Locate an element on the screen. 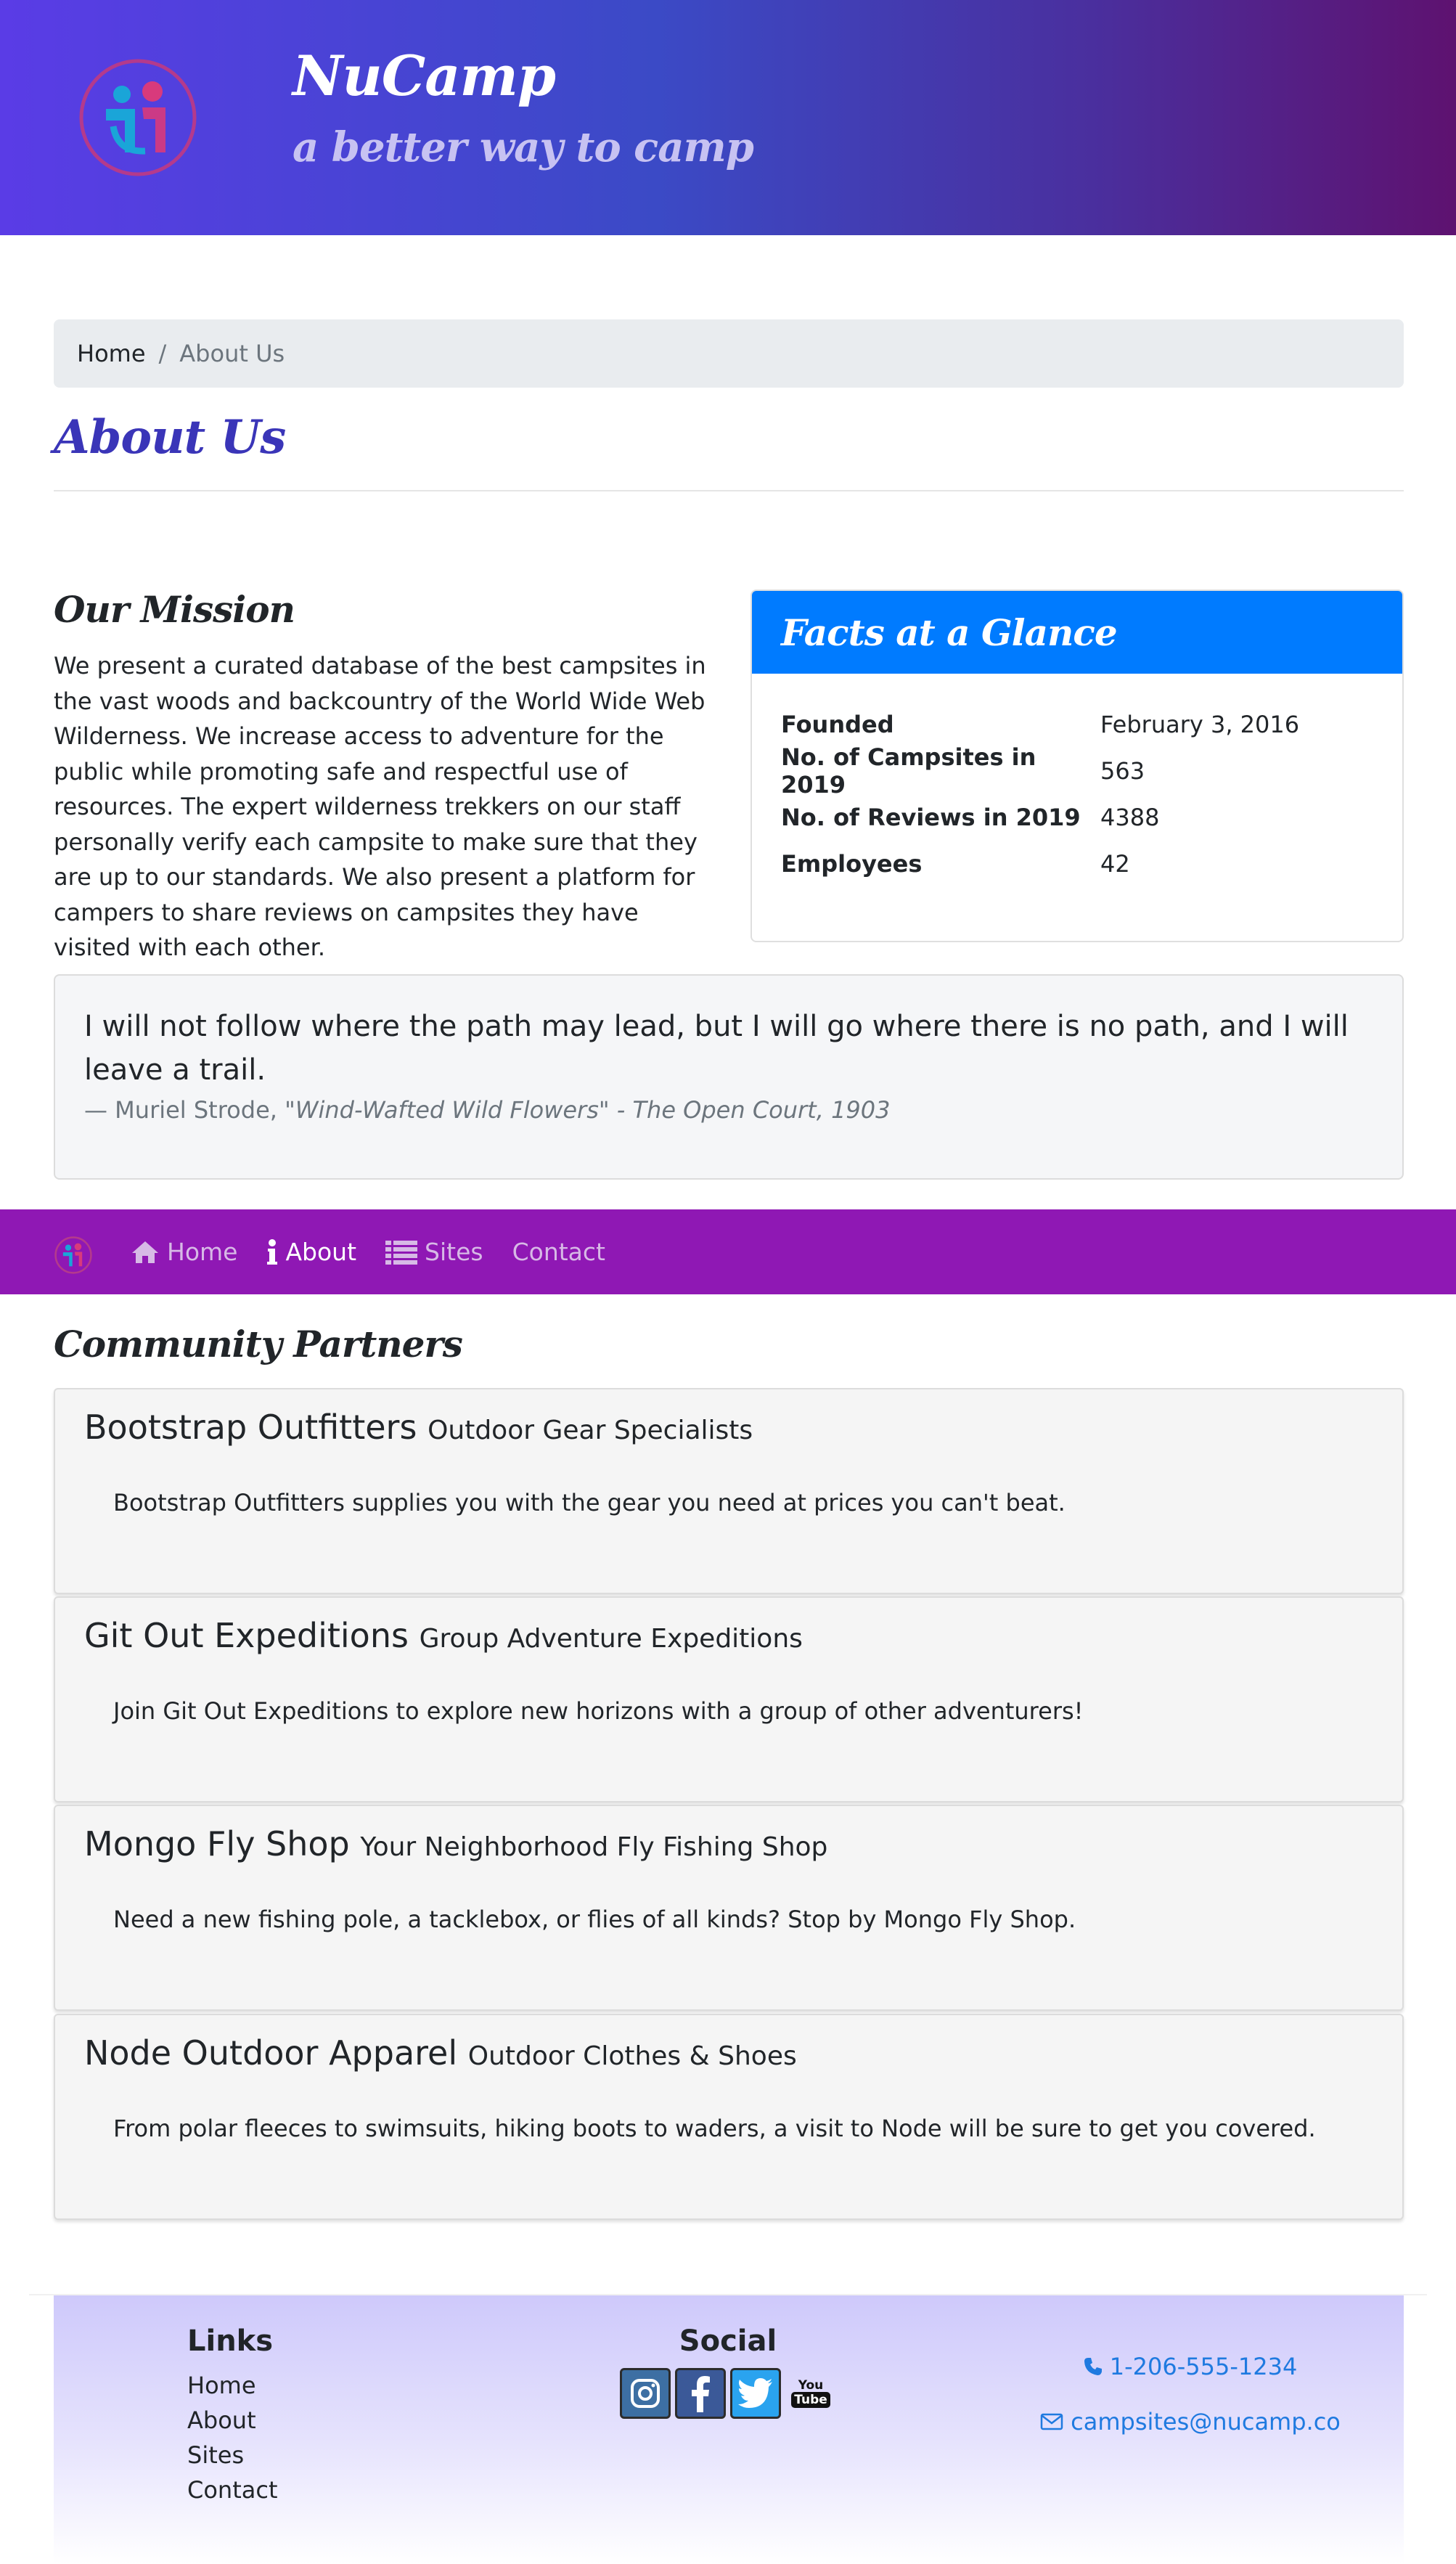 Image resolution: width=1456 pixels, height=2564 pixels. nav-item-home: Home is located at coordinates (184, 1252).